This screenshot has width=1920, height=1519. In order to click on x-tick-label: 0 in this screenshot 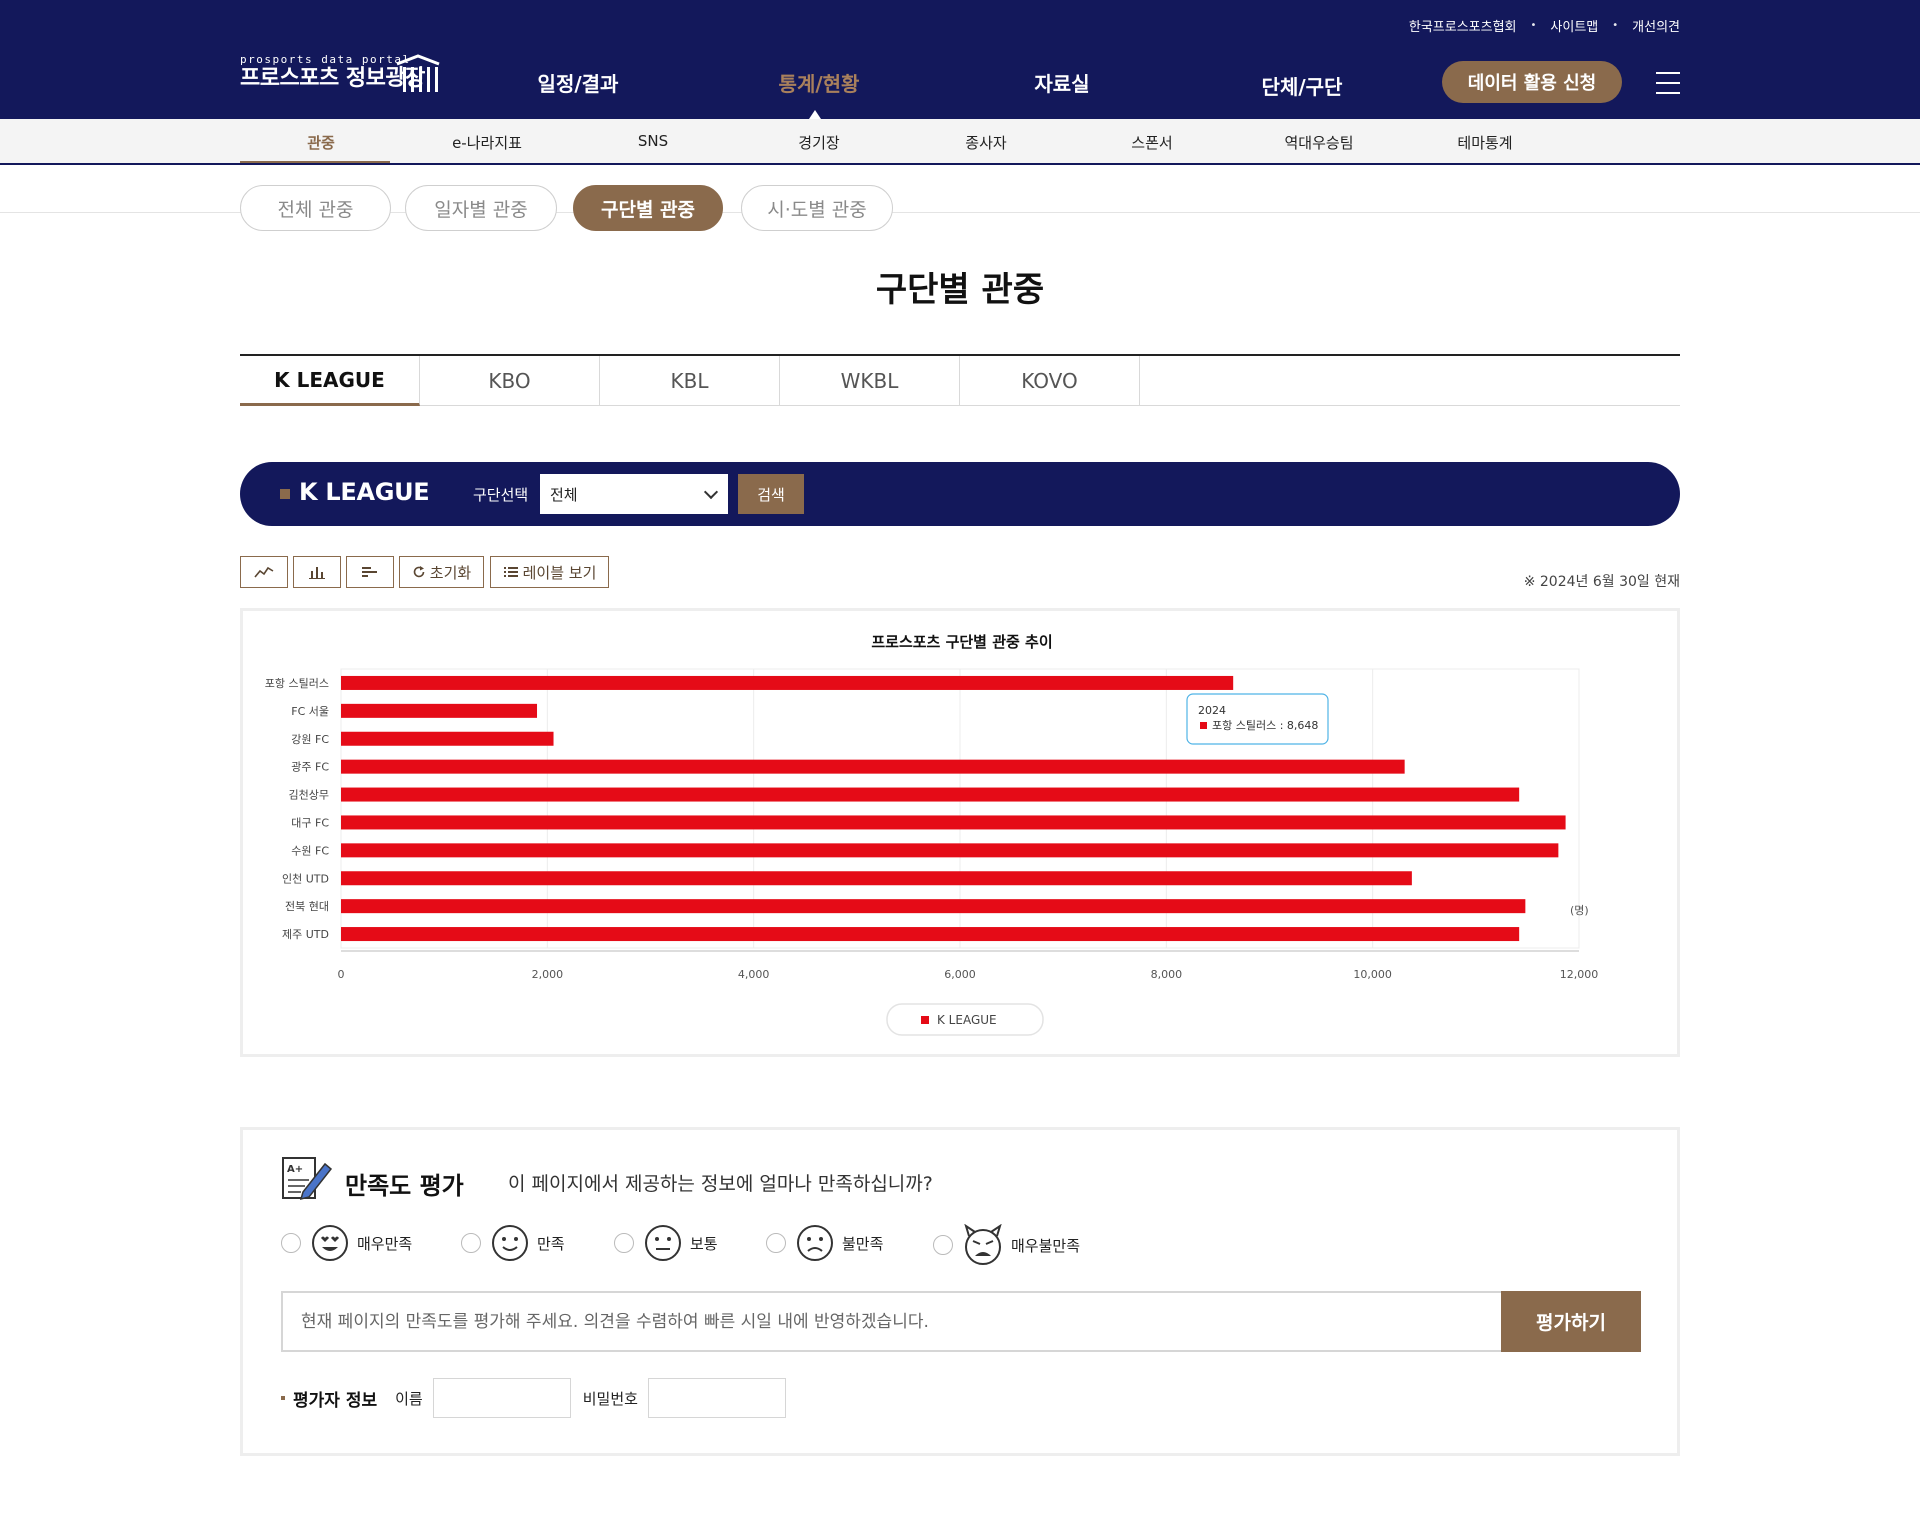, I will do `click(341, 974)`.